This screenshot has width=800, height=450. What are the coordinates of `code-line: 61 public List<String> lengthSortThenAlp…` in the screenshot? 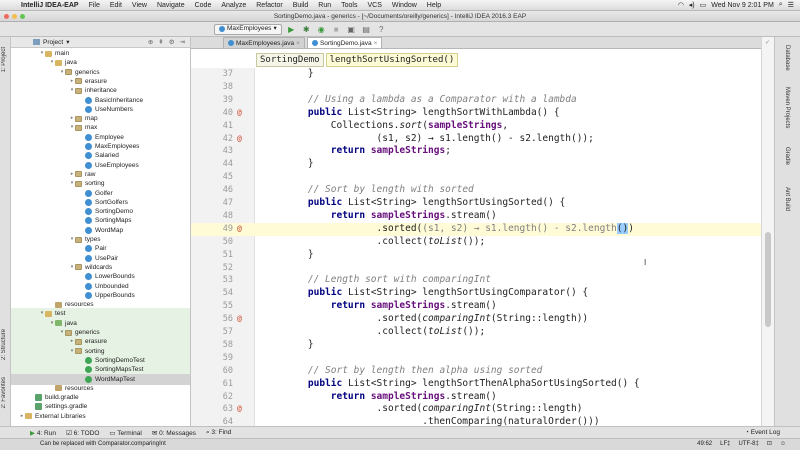 It's located at (476, 384).